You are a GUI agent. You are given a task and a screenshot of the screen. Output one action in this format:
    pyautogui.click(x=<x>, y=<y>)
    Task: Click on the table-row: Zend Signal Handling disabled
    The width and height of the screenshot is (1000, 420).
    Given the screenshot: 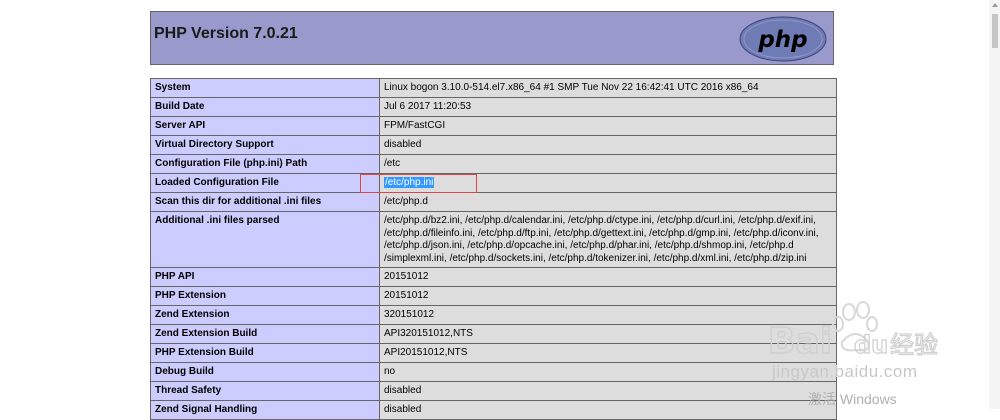 What is the action you would take?
    pyautogui.click(x=493, y=410)
    